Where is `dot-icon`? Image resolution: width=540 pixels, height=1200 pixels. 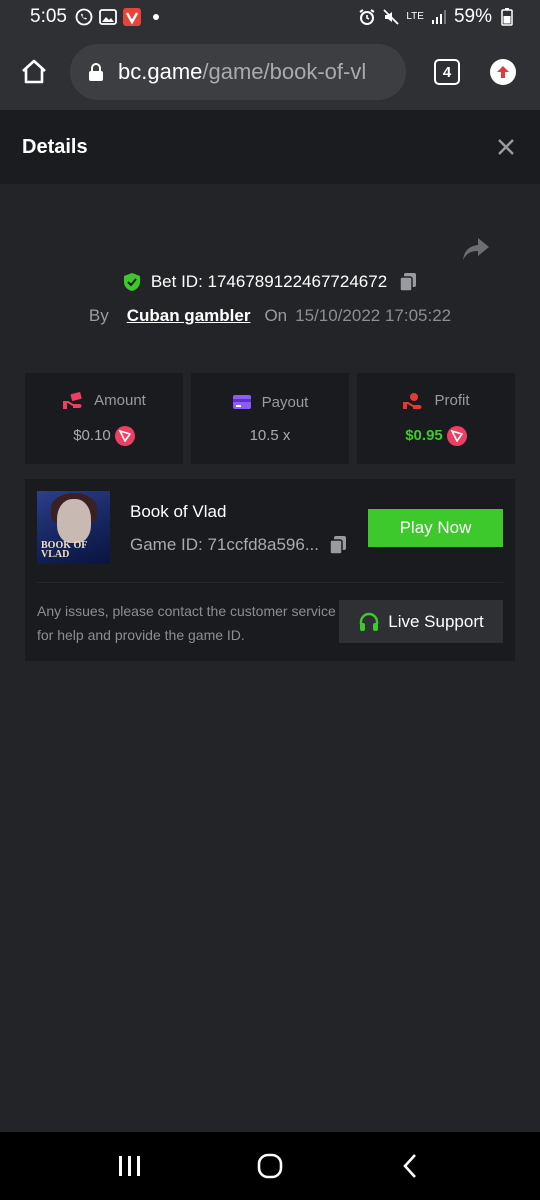 dot-icon is located at coordinates (156, 17).